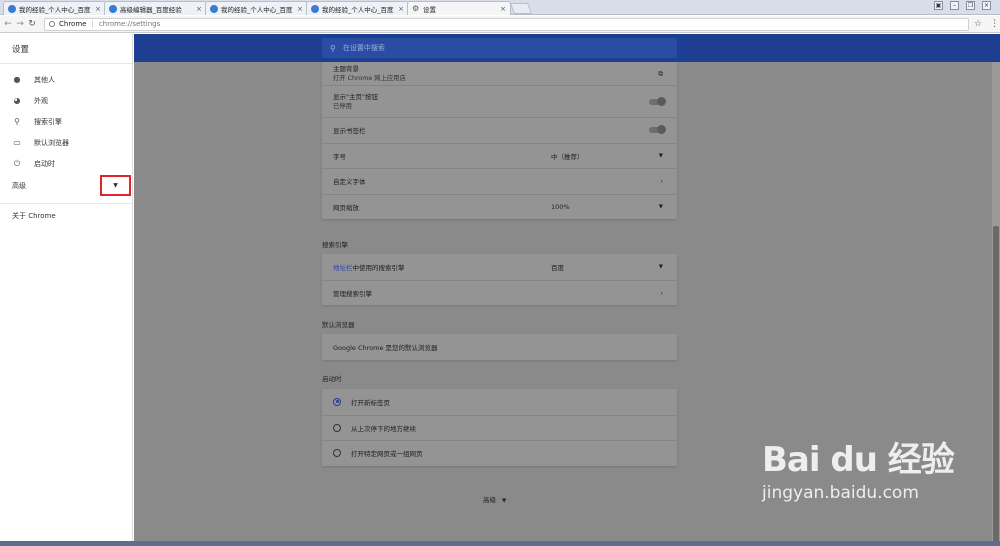 This screenshot has height=546, width=1000. I want to click on startup-section-title: 启动时, so click(332, 379).